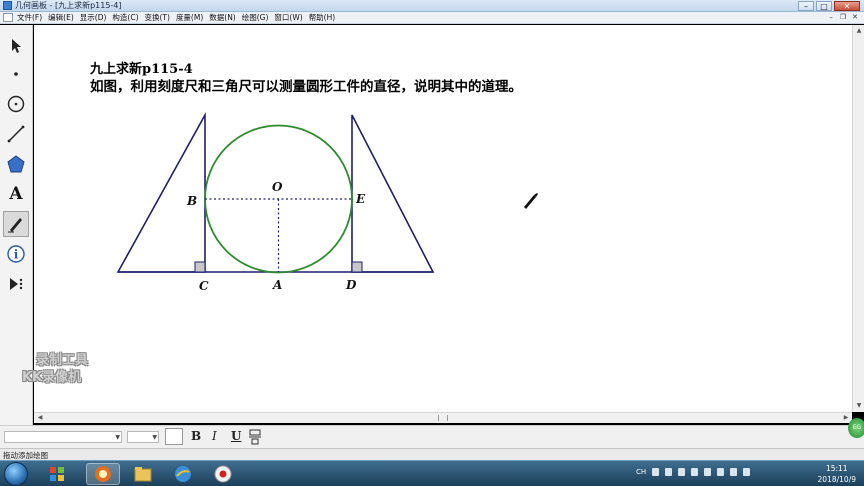  Describe the element at coordinates (277, 285) in the screenshot. I see `label-a: A` at that location.